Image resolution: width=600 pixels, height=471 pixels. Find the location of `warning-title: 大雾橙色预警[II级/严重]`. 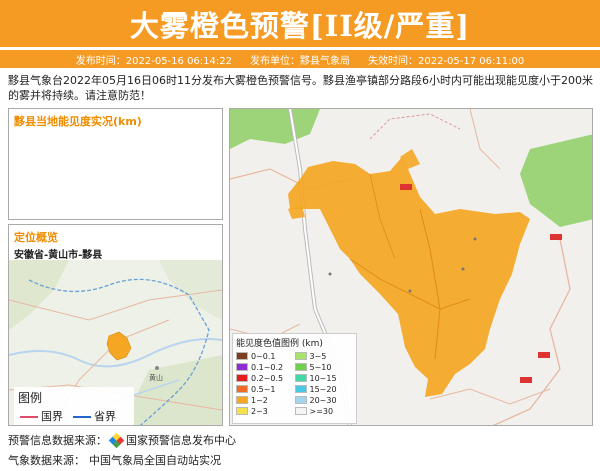

warning-title: 大雾橙色预警[II级/严重] is located at coordinates (300, 25).